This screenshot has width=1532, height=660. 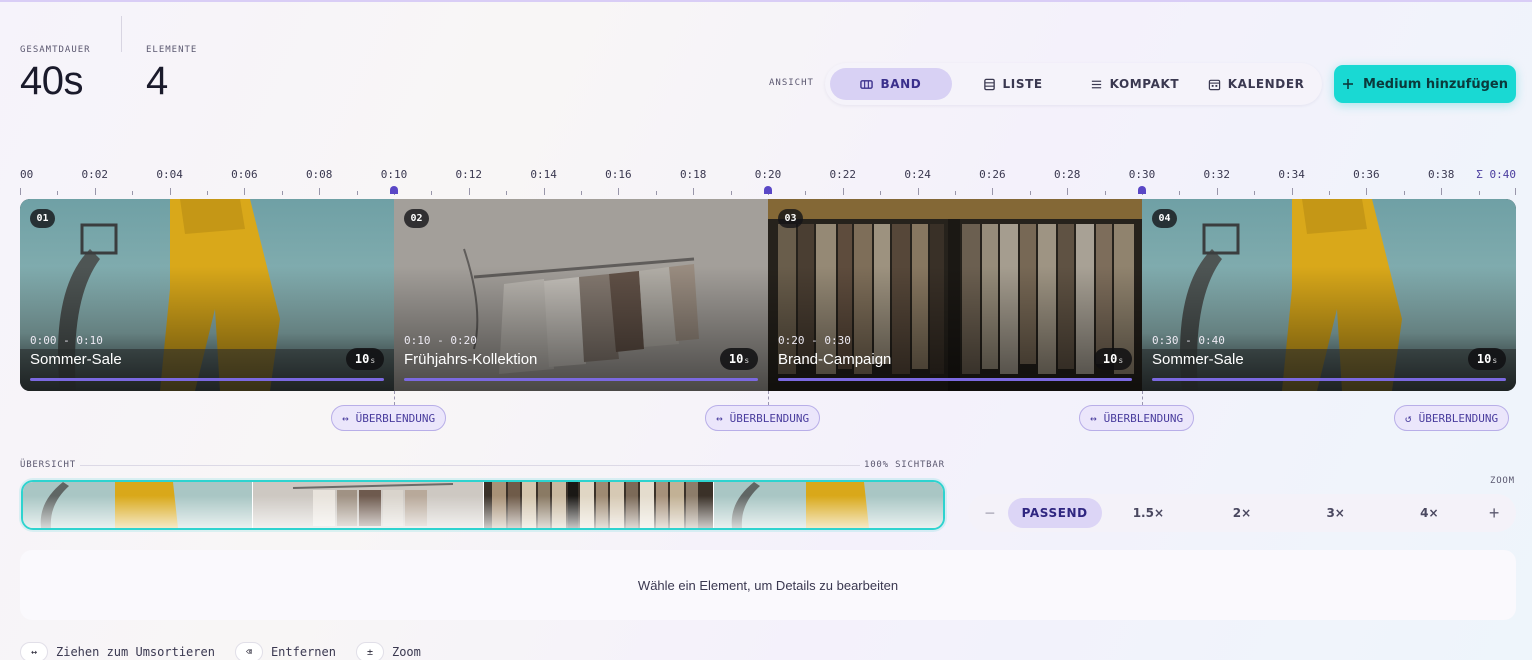 I want to click on drag-key-icon: ↔, so click(x=34, y=651).